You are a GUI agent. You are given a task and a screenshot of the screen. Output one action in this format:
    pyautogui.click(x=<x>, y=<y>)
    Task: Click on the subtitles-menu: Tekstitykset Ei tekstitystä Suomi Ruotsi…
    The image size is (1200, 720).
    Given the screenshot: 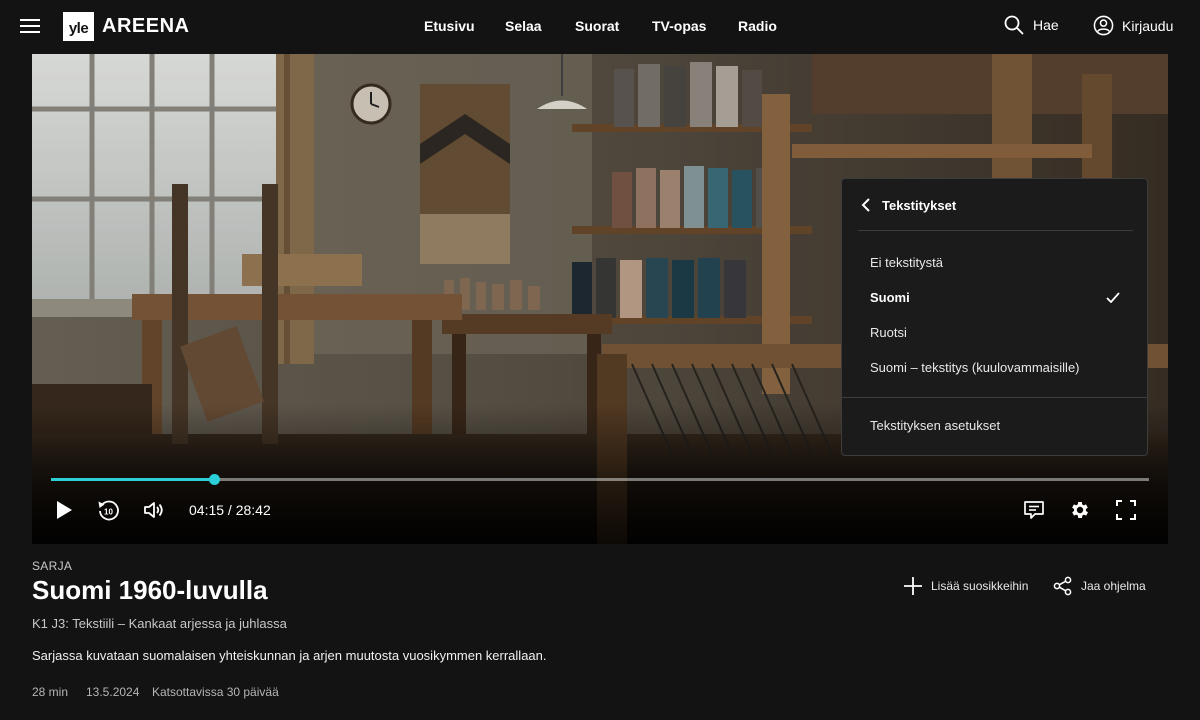 What is the action you would take?
    pyautogui.click(x=994, y=317)
    